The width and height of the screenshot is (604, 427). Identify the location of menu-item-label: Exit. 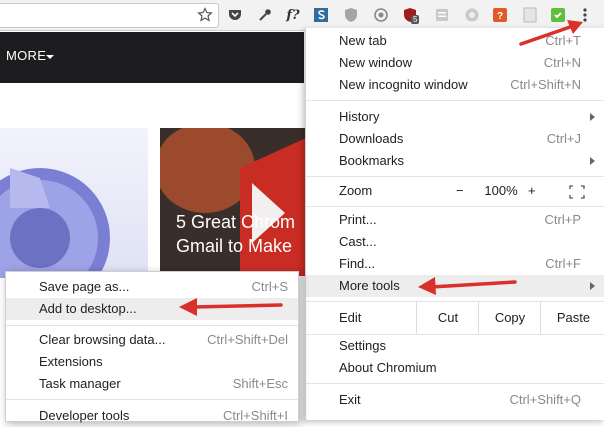
(350, 399).